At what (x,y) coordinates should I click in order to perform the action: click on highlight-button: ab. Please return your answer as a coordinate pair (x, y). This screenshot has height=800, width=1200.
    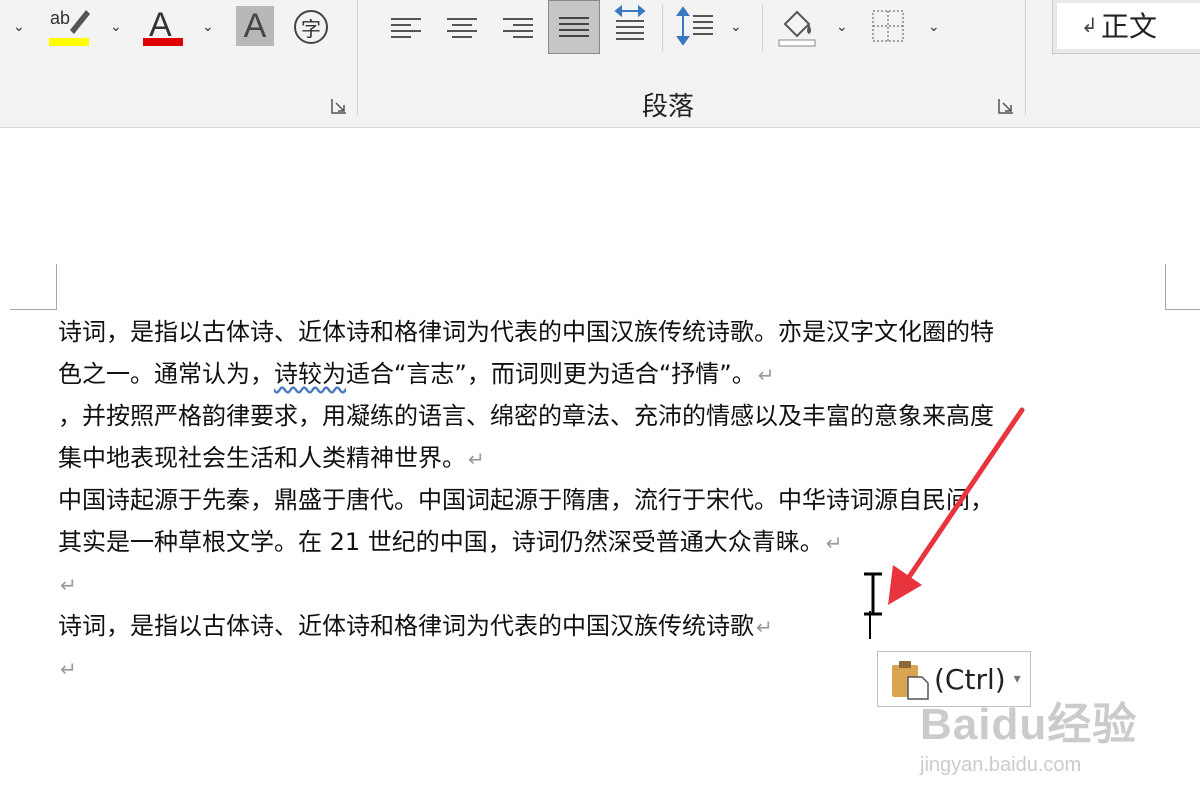
    Looking at the image, I should click on (69, 26).